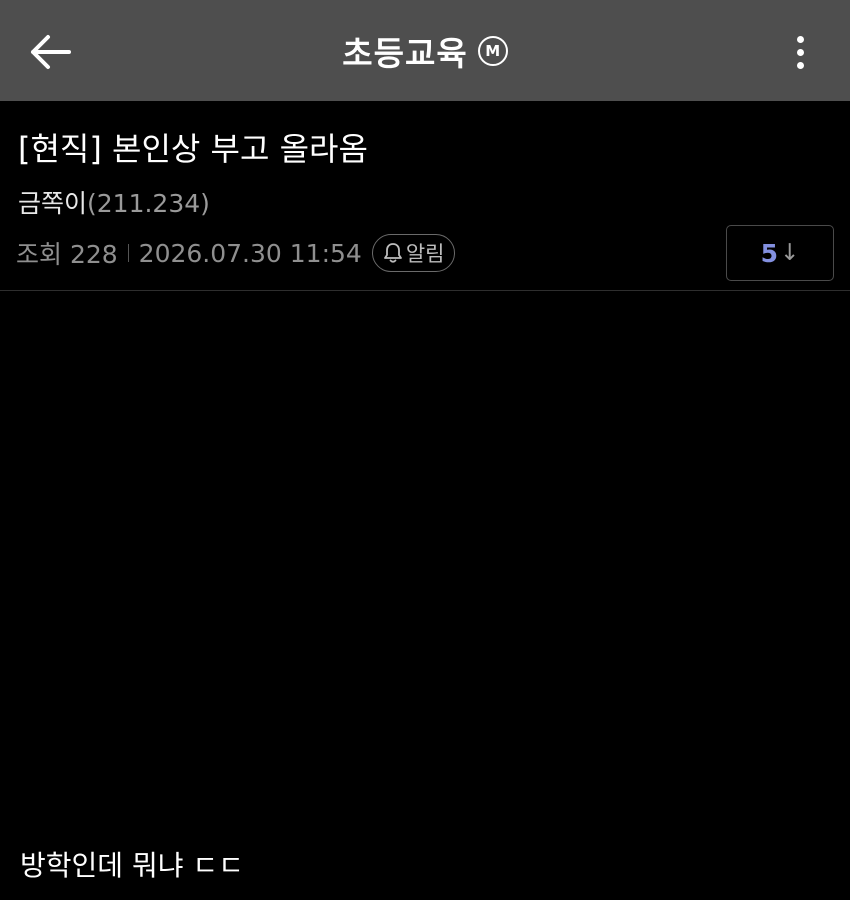 The height and width of the screenshot is (900, 850). What do you see at coordinates (52, 203) in the screenshot?
I see `author-name: 금쪽이` at bounding box center [52, 203].